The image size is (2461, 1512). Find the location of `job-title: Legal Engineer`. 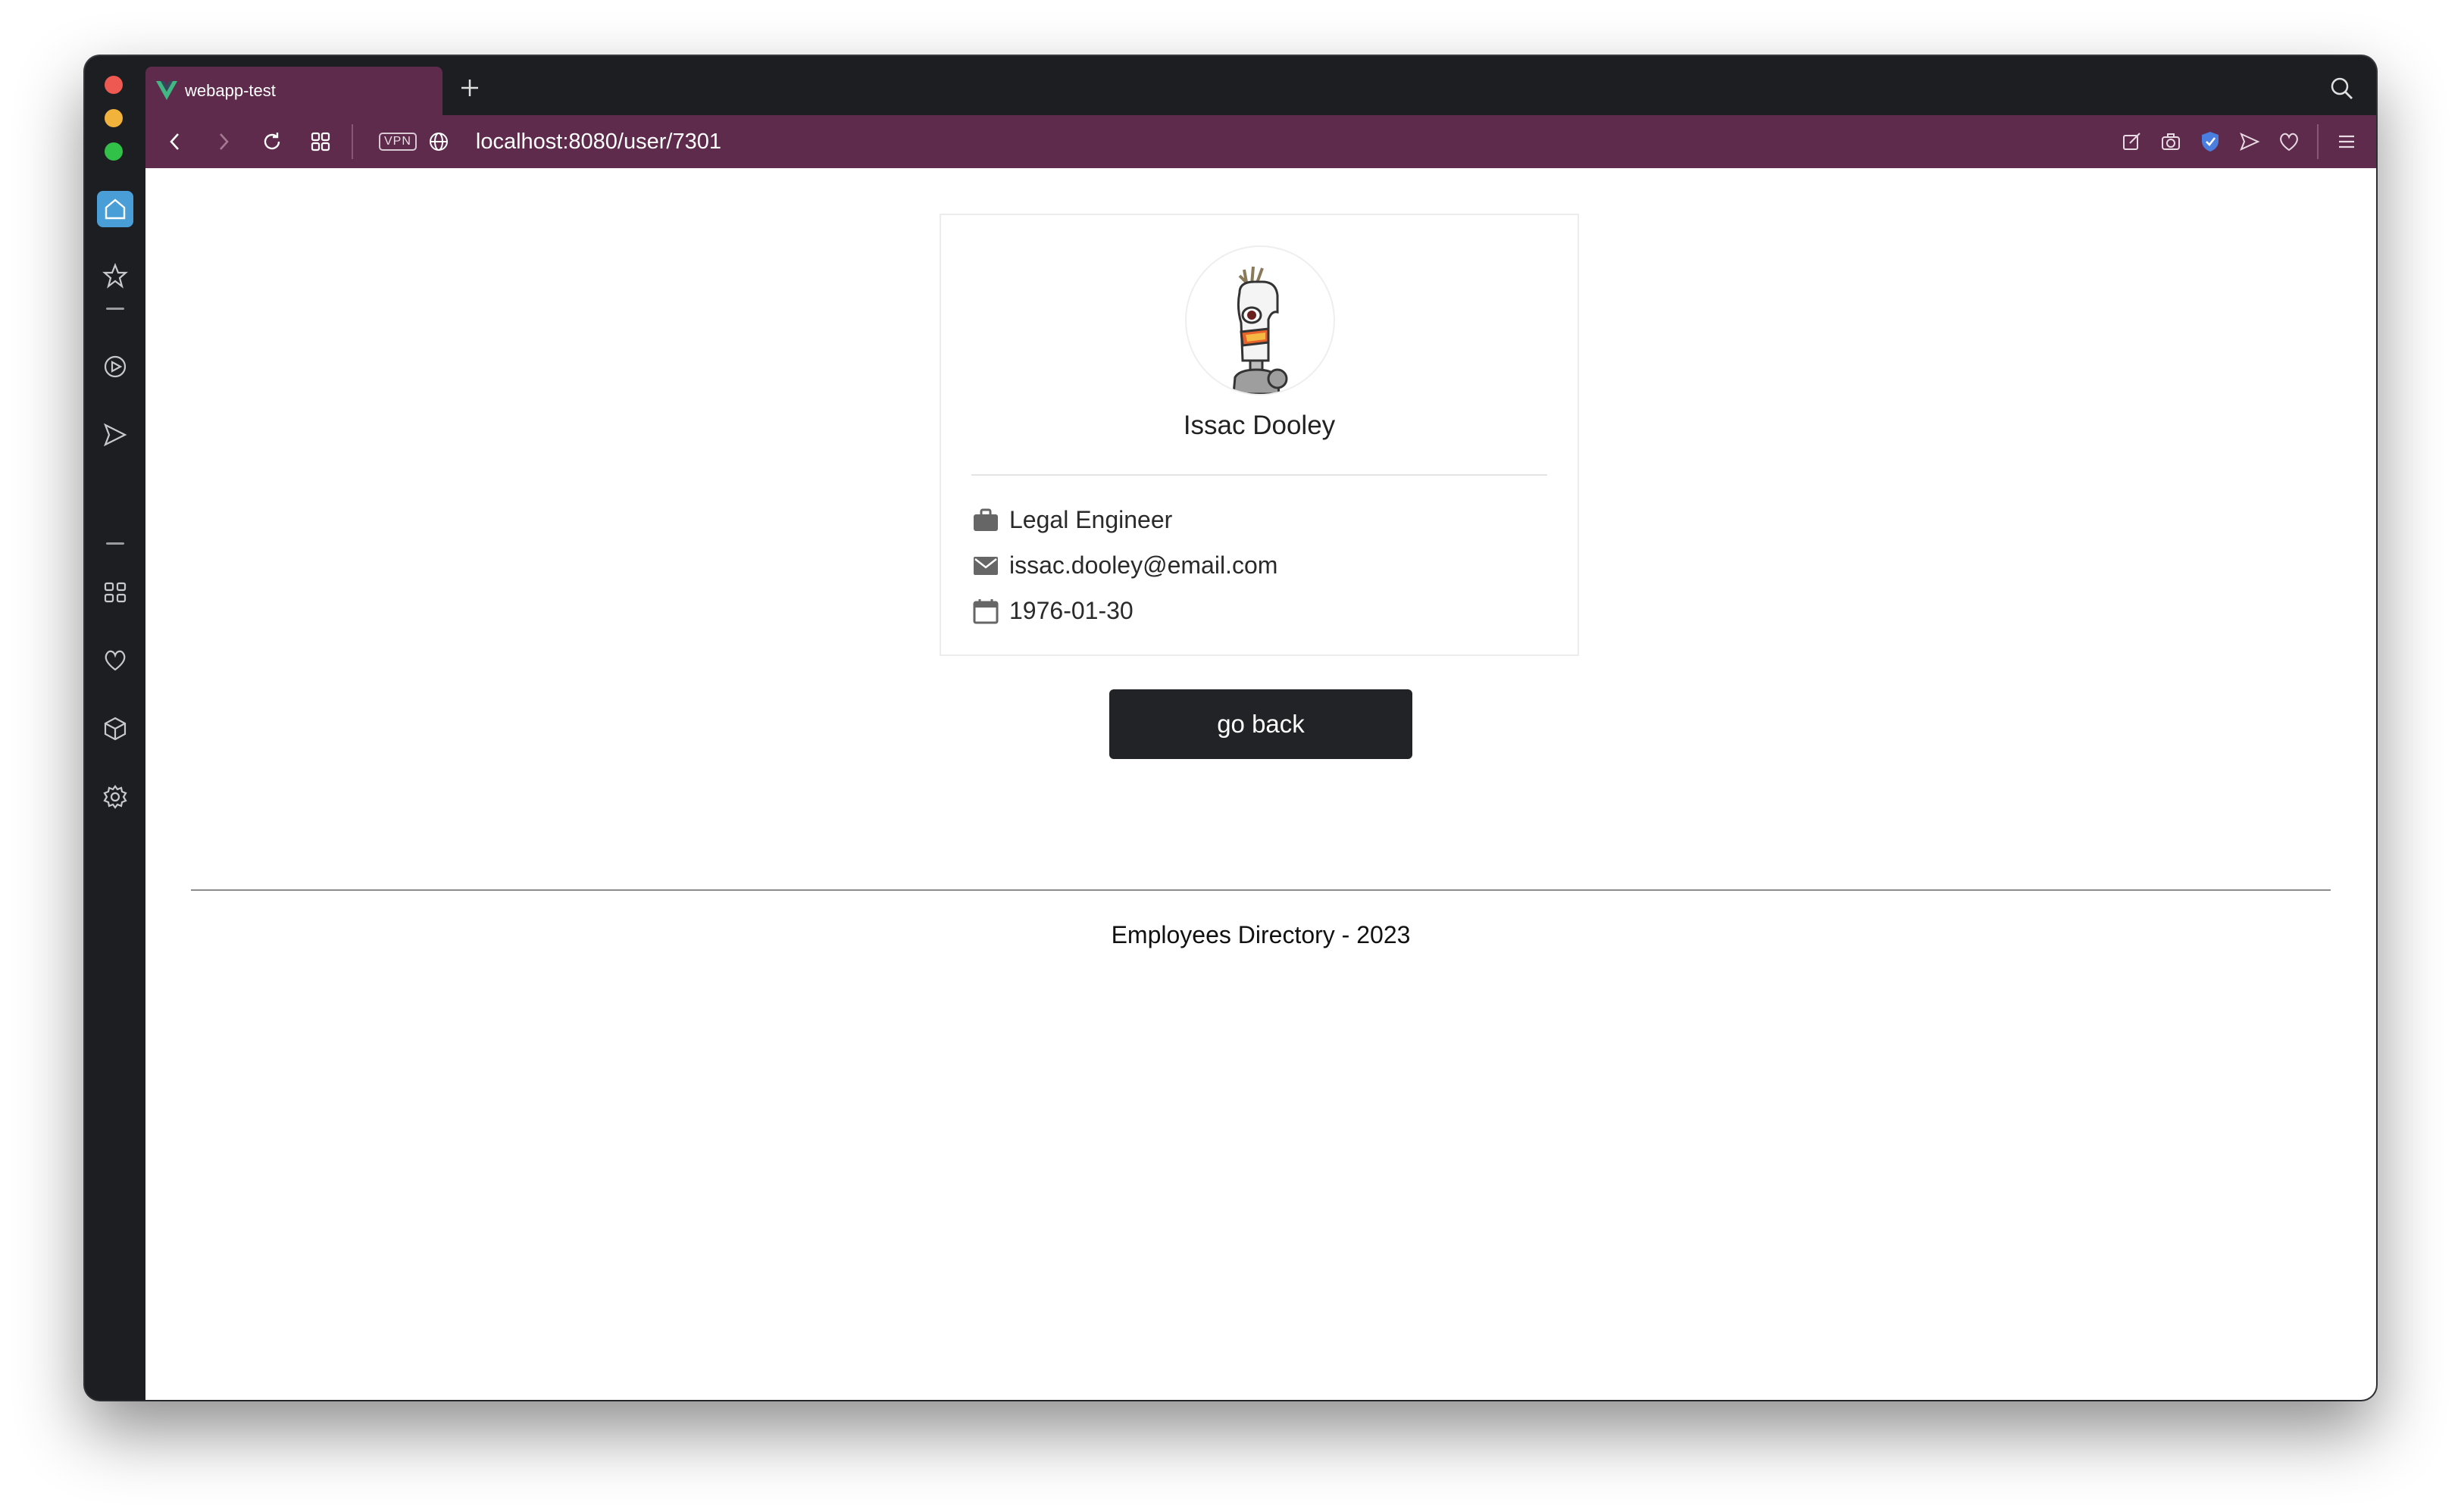

job-title: Legal Engineer is located at coordinates (1091, 519).